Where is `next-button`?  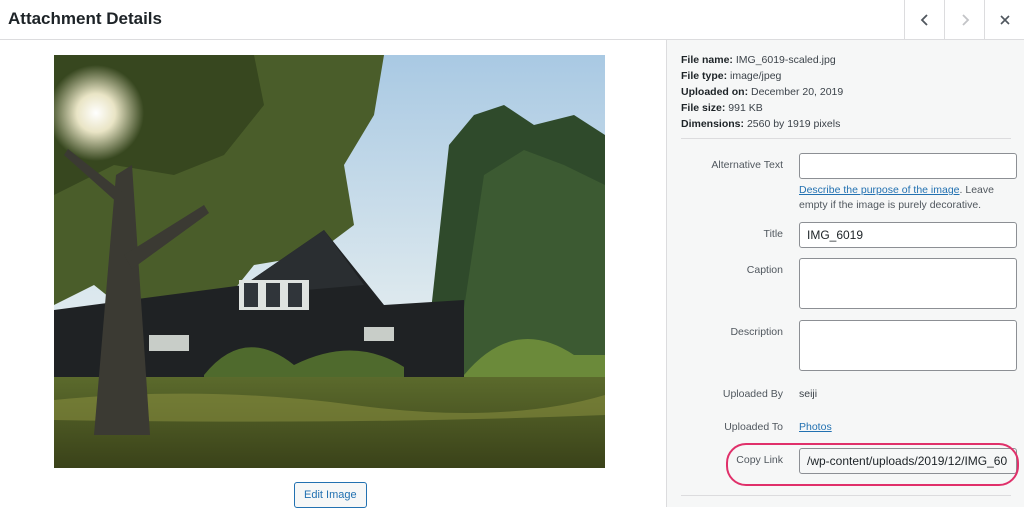
next-button is located at coordinates (964, 19).